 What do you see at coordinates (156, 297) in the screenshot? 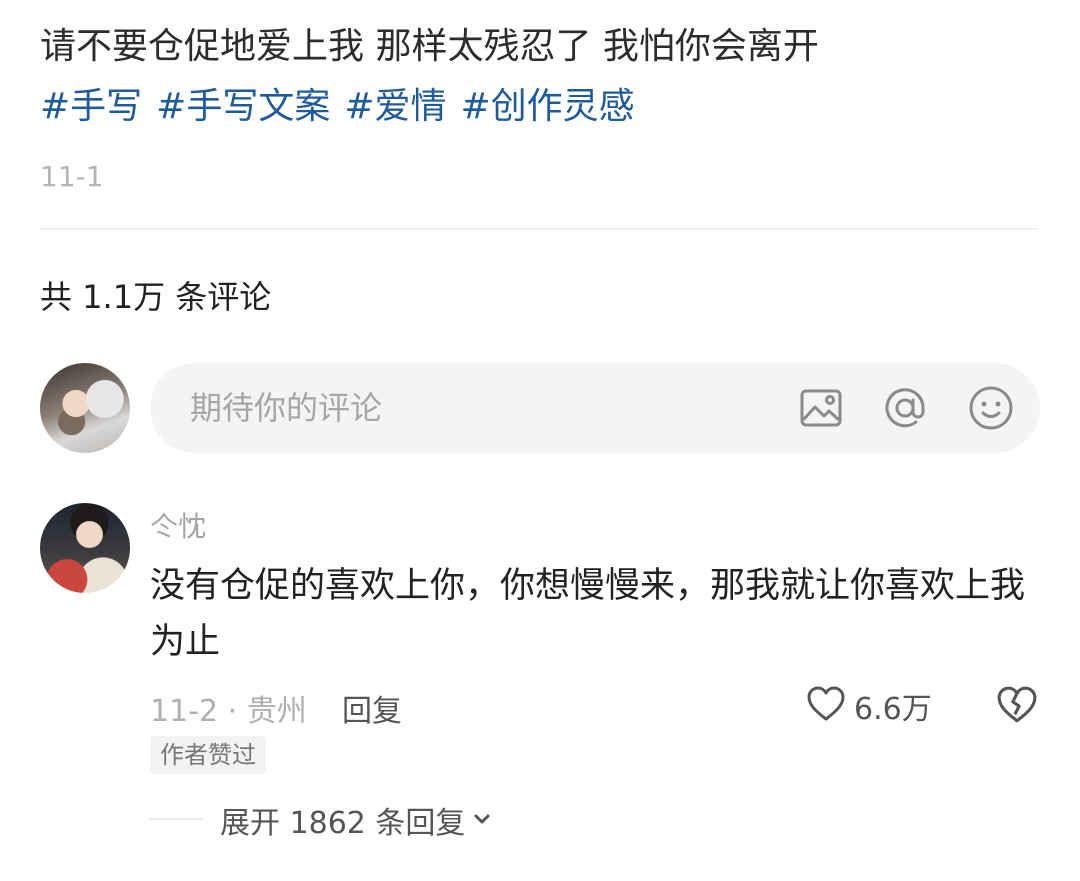
I see `comment-count: 共 1.1万 条评论` at bounding box center [156, 297].